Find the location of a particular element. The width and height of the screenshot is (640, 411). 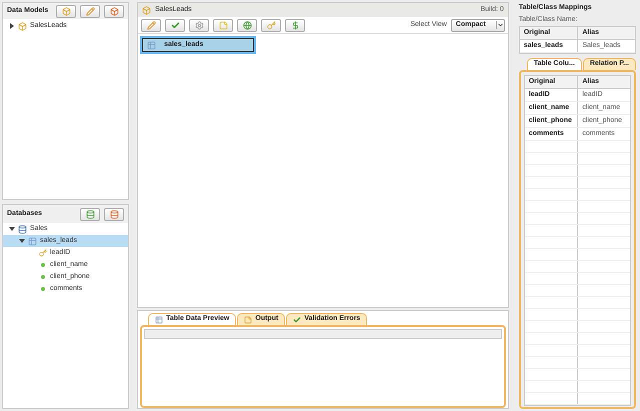

globe-button is located at coordinates (247, 25).